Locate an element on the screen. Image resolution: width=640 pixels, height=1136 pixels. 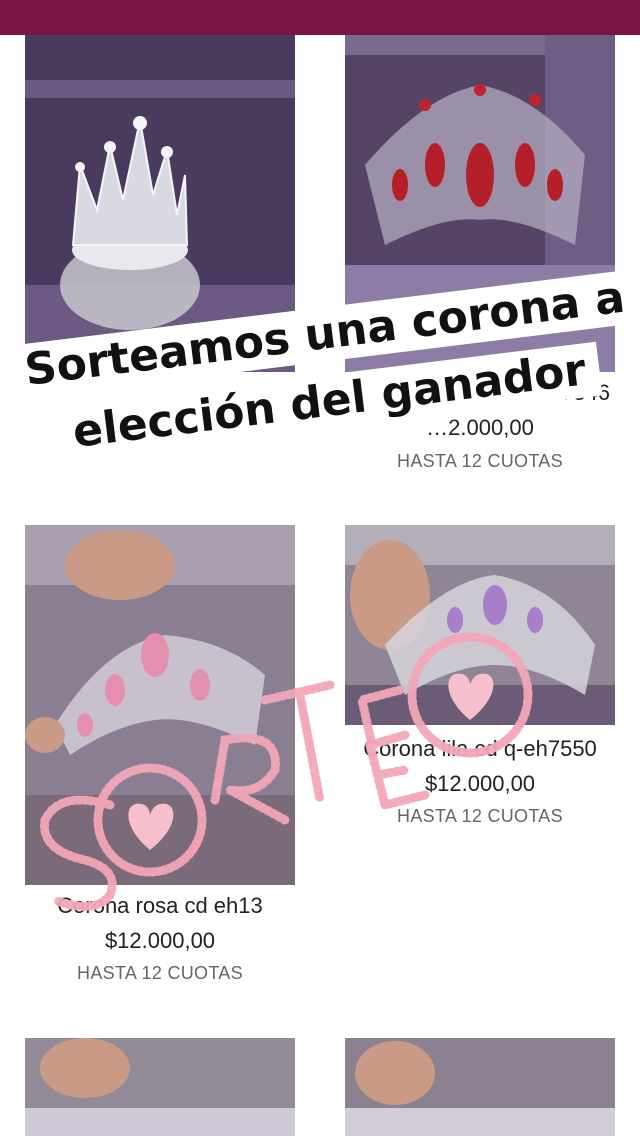
product-image-pink-crown is located at coordinates (160, 705).